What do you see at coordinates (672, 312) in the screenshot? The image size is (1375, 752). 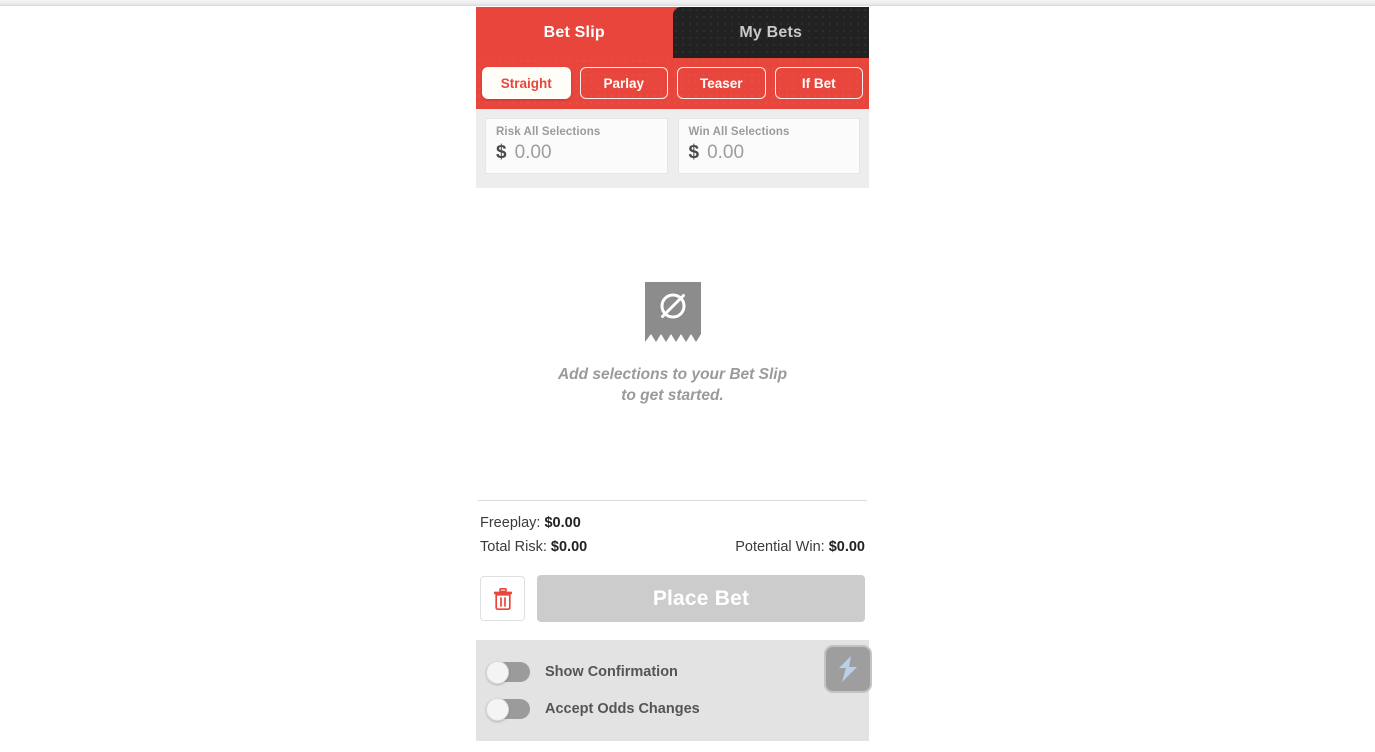 I see `empty-receipt-icon` at bounding box center [672, 312].